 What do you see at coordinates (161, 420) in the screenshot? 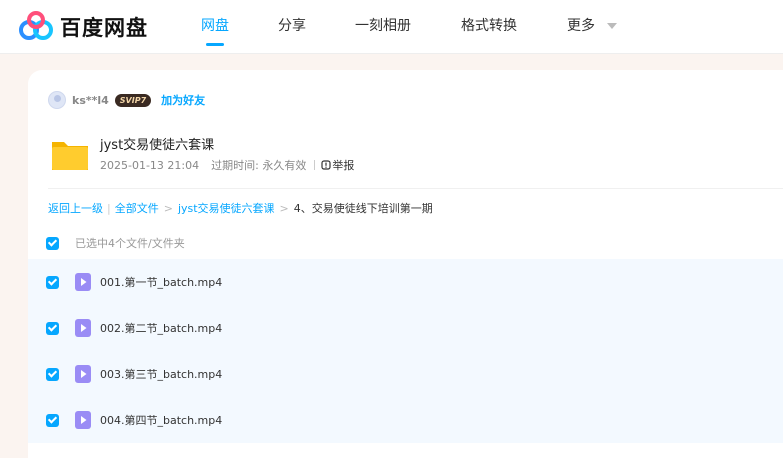
I see `file-name: 004.第四节_batch.mp4` at bounding box center [161, 420].